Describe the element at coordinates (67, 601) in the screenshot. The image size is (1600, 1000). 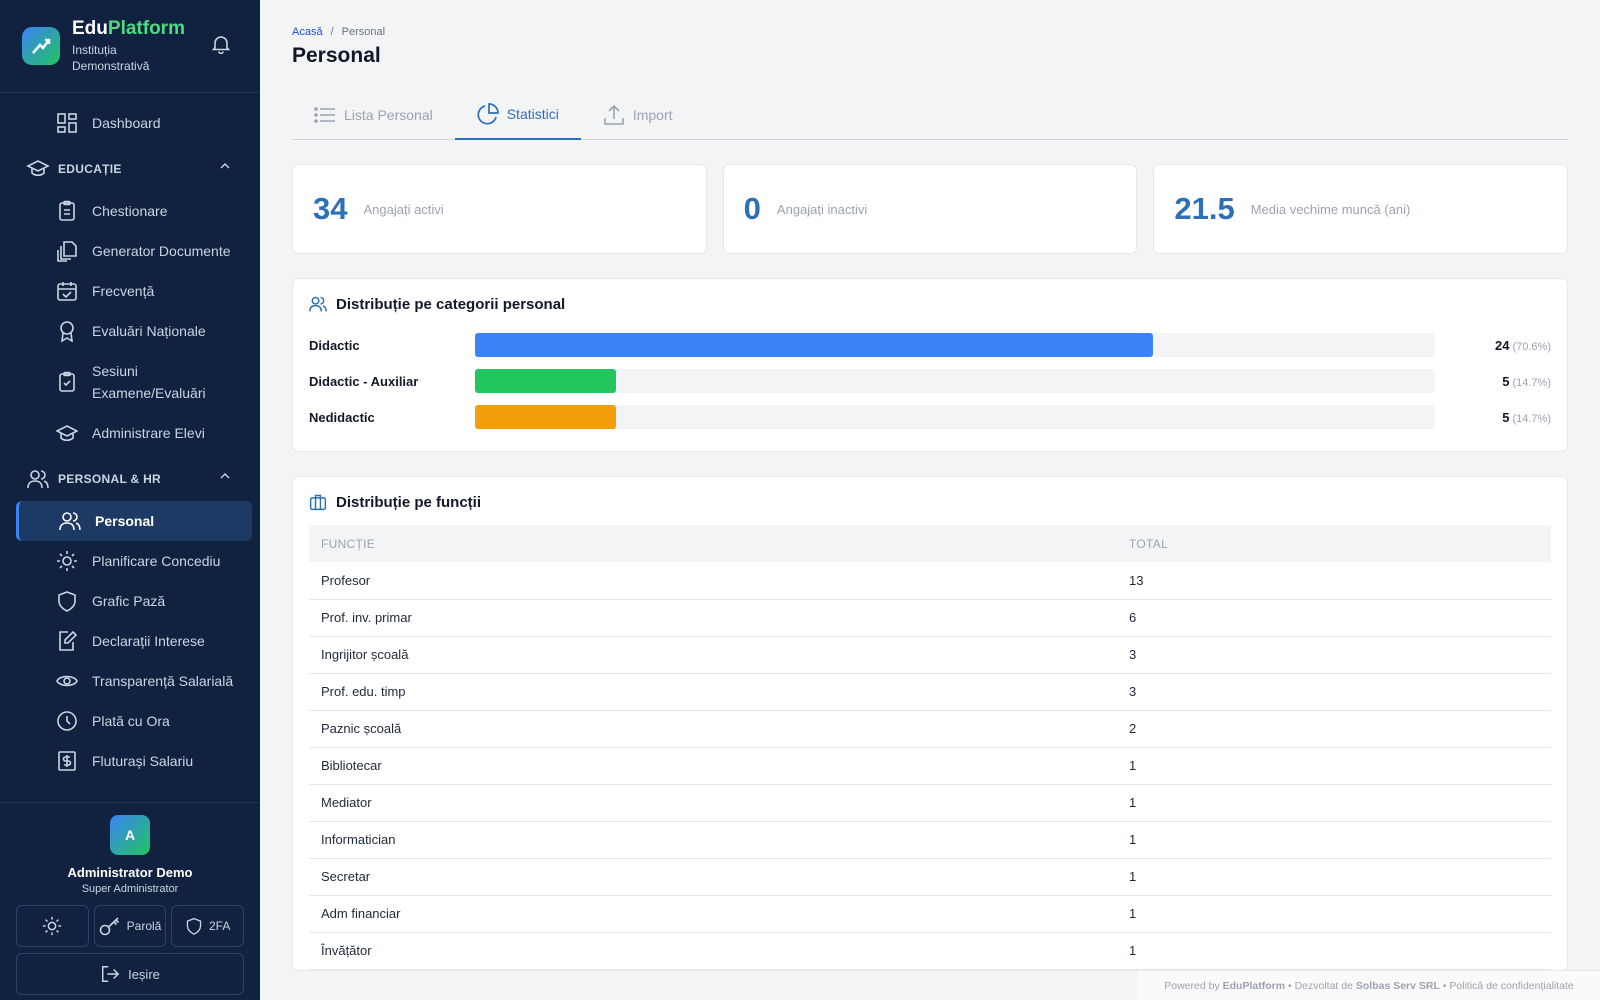
I see `shield-icon` at that location.